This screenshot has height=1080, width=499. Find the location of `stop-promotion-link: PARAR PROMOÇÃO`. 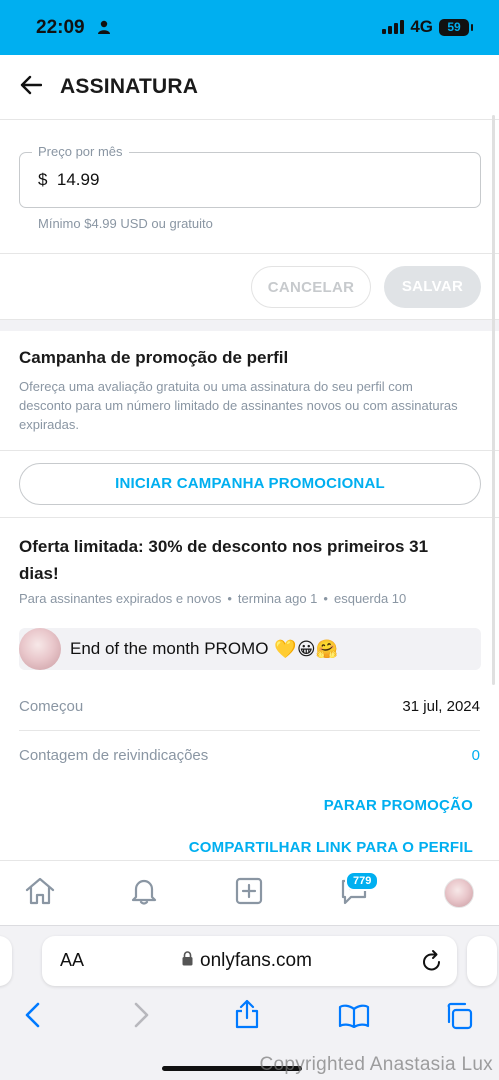

stop-promotion-link: PARAR PROMOÇÃO is located at coordinates (398, 805).